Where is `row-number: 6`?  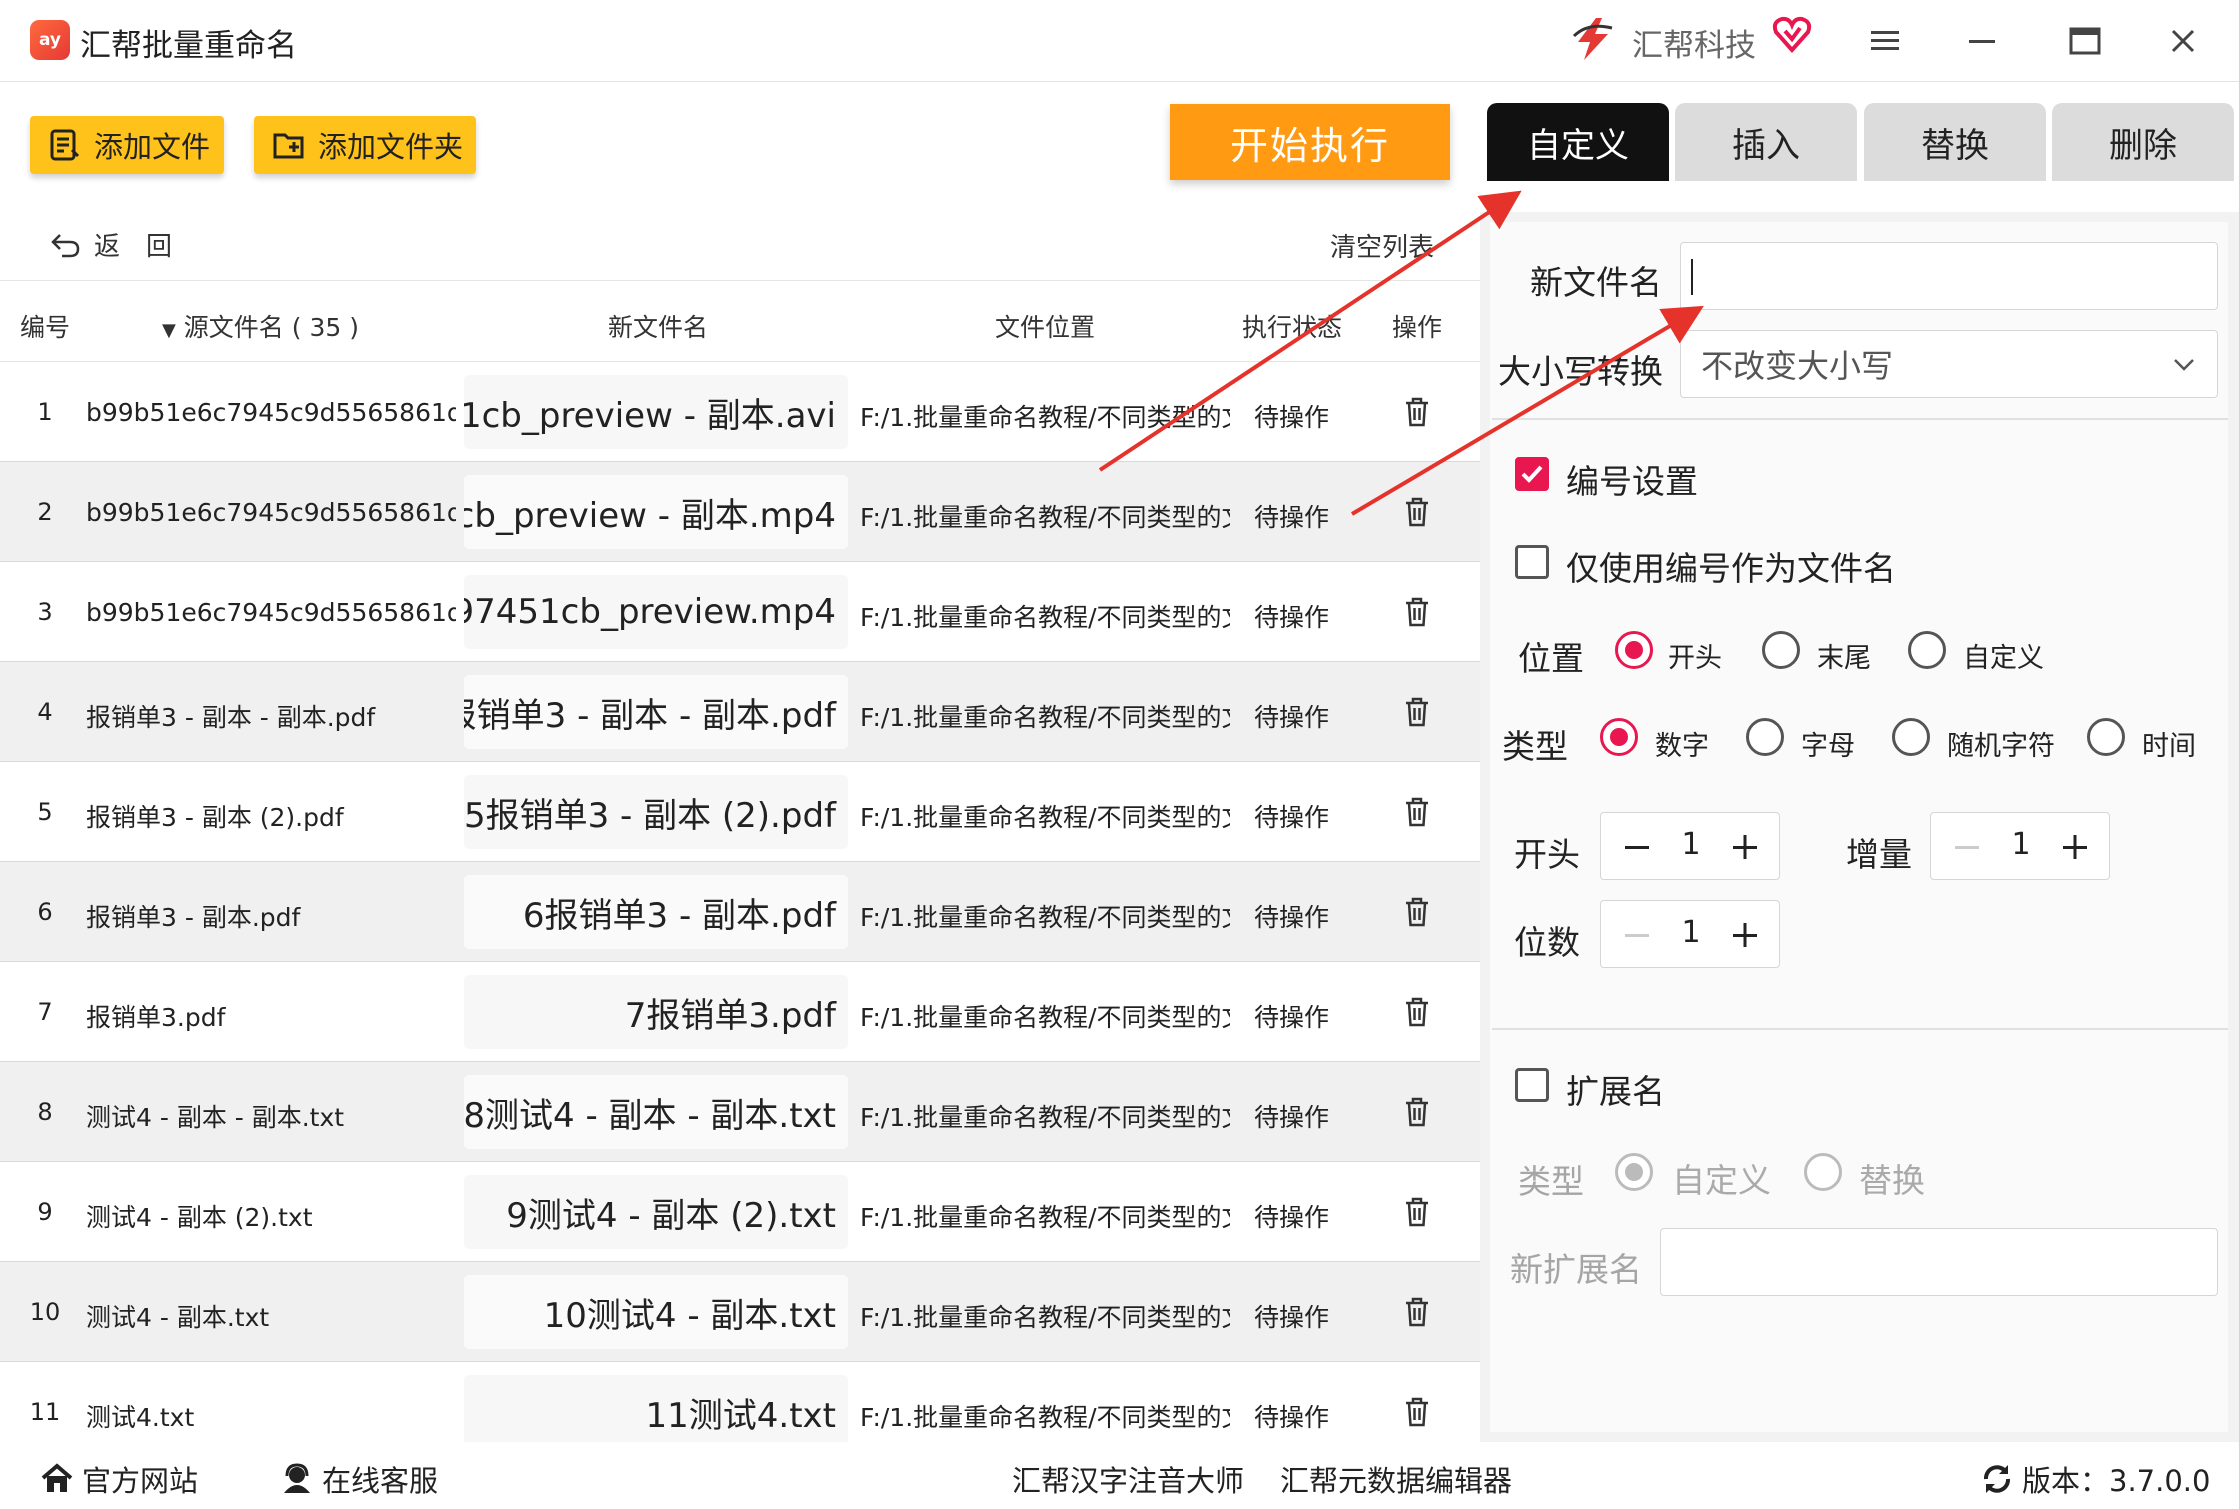
row-number: 6 is located at coordinates (45, 912).